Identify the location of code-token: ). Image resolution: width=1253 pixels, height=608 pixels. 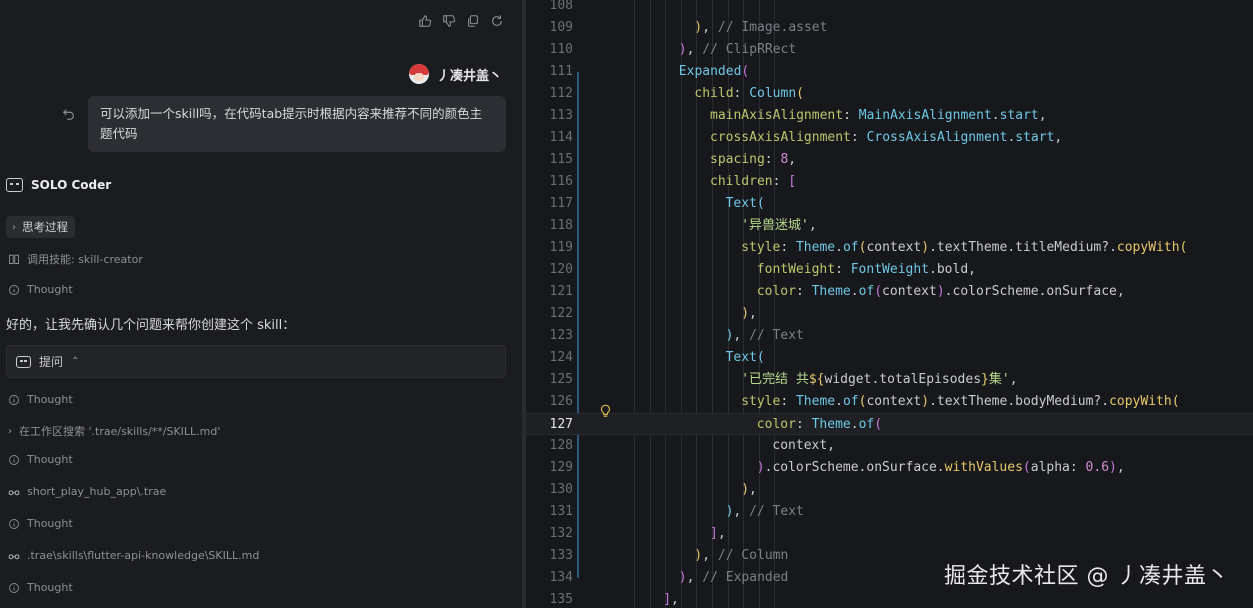
(745, 489).